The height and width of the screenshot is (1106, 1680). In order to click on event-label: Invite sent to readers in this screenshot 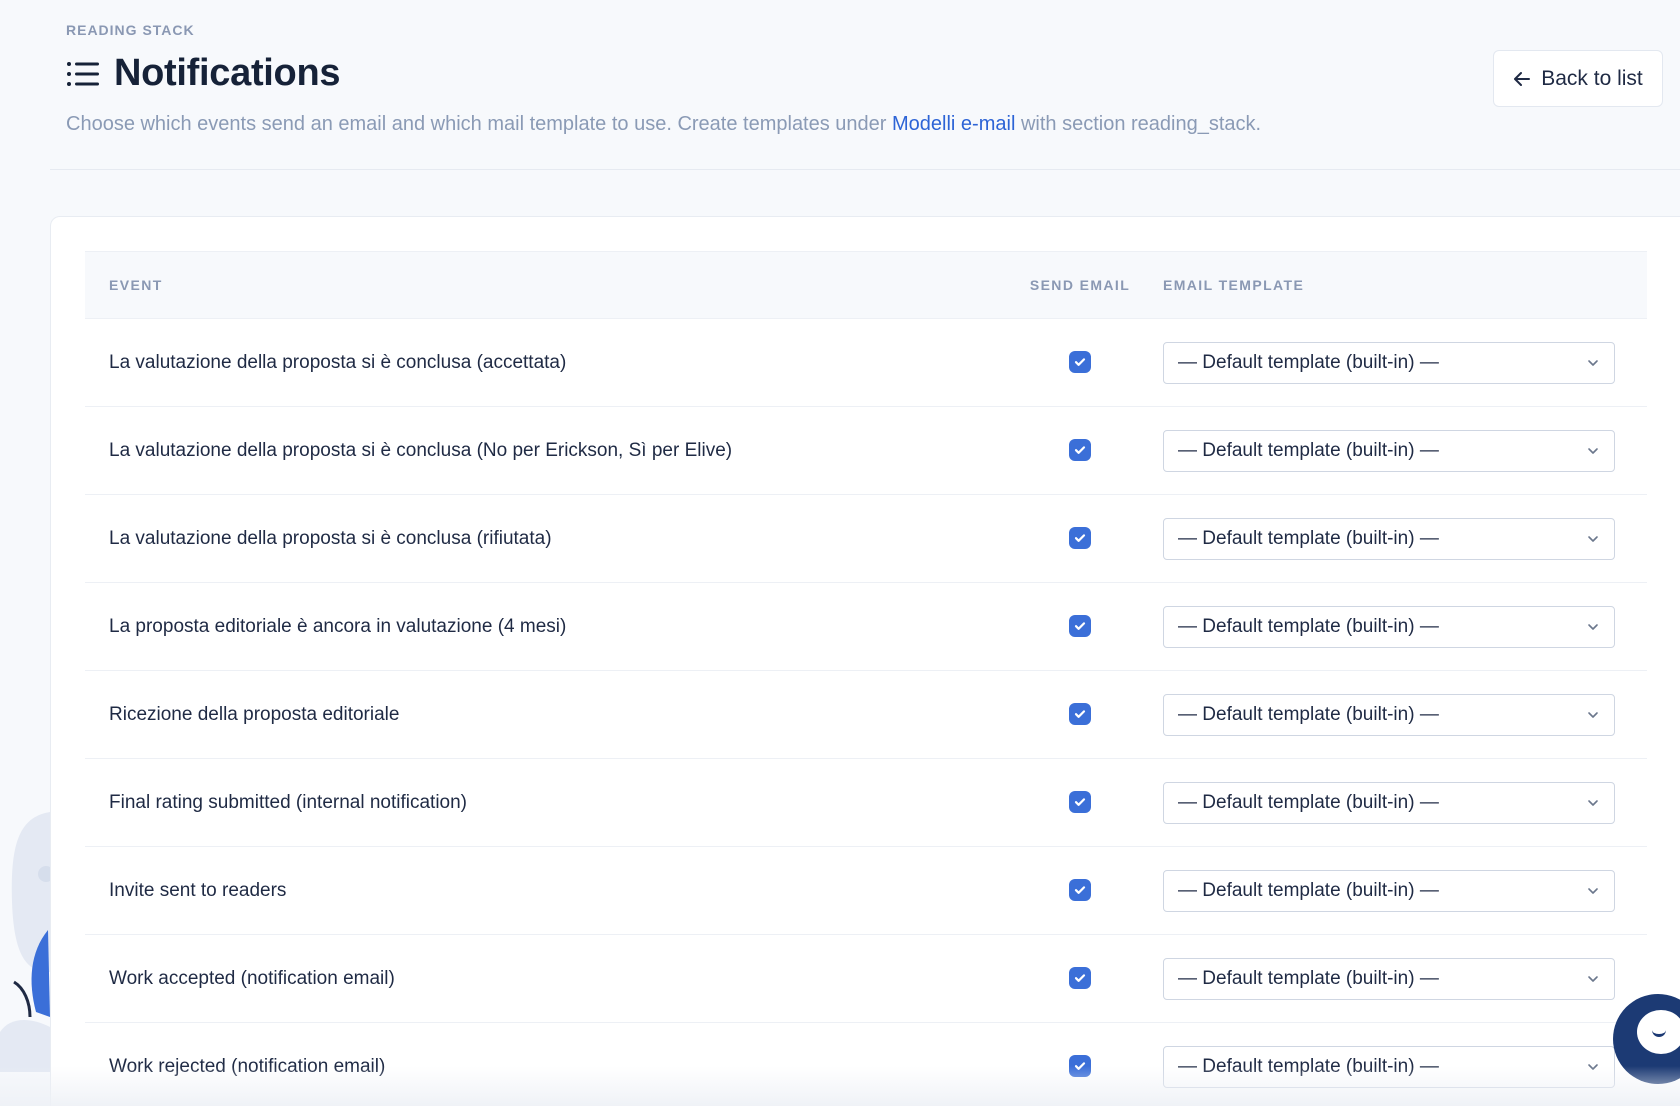, I will do `click(198, 890)`.